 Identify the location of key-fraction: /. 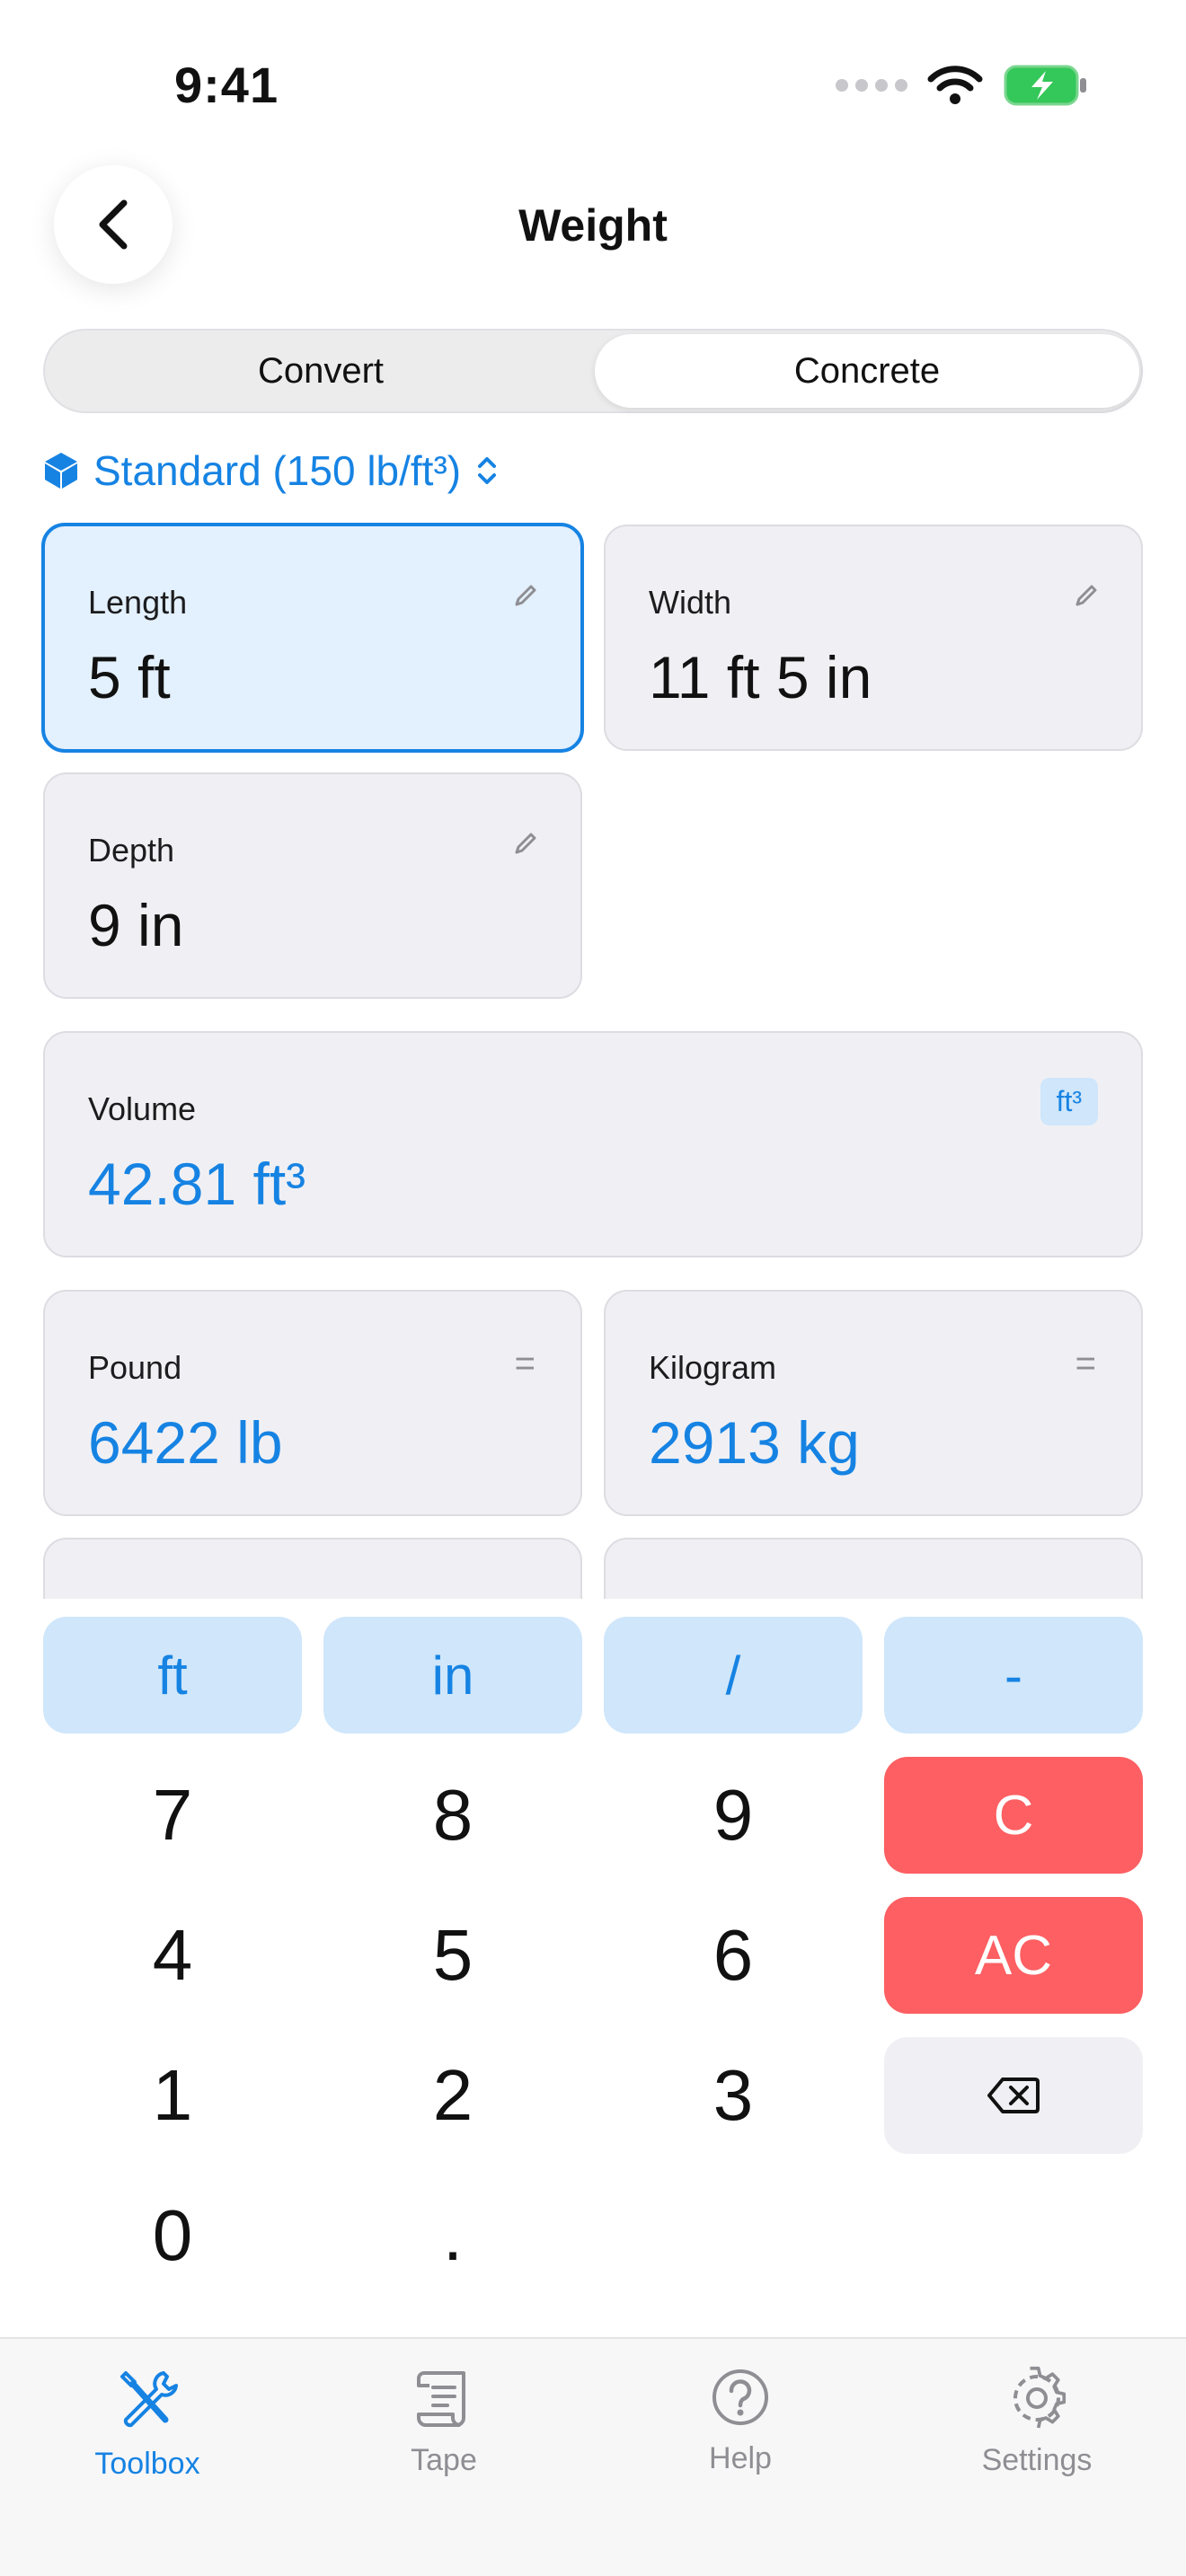
(733, 1675).